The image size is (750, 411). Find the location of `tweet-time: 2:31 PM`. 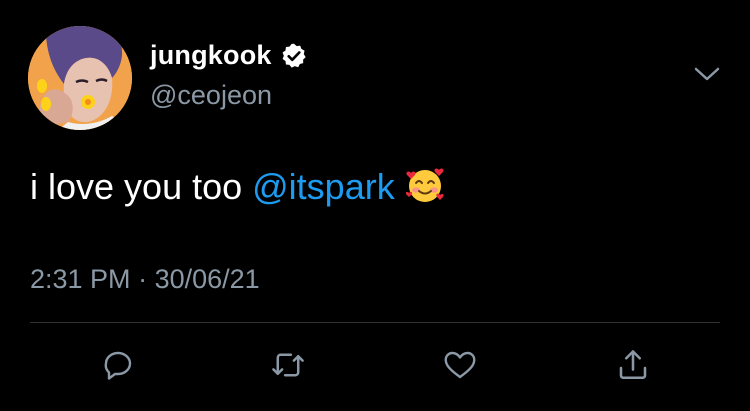

tweet-time: 2:31 PM is located at coordinates (80, 279).